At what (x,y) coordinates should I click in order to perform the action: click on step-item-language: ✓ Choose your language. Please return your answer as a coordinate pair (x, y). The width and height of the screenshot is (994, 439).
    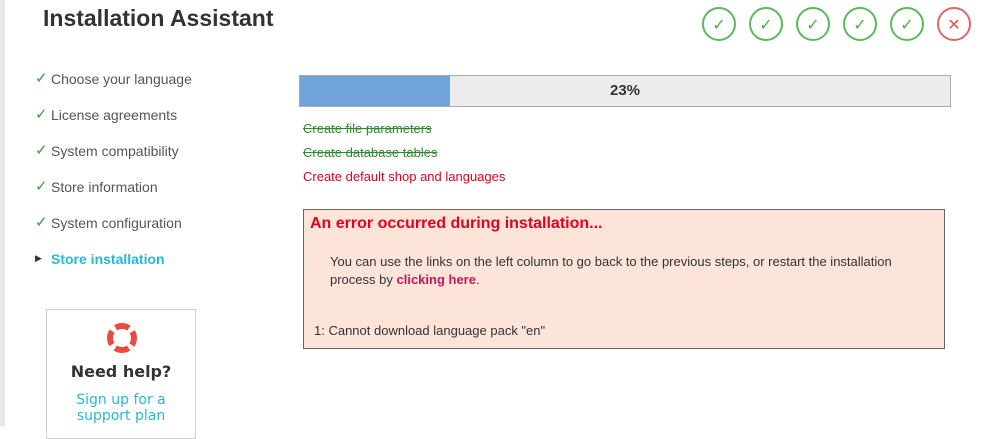
    Looking at the image, I should click on (113, 86).